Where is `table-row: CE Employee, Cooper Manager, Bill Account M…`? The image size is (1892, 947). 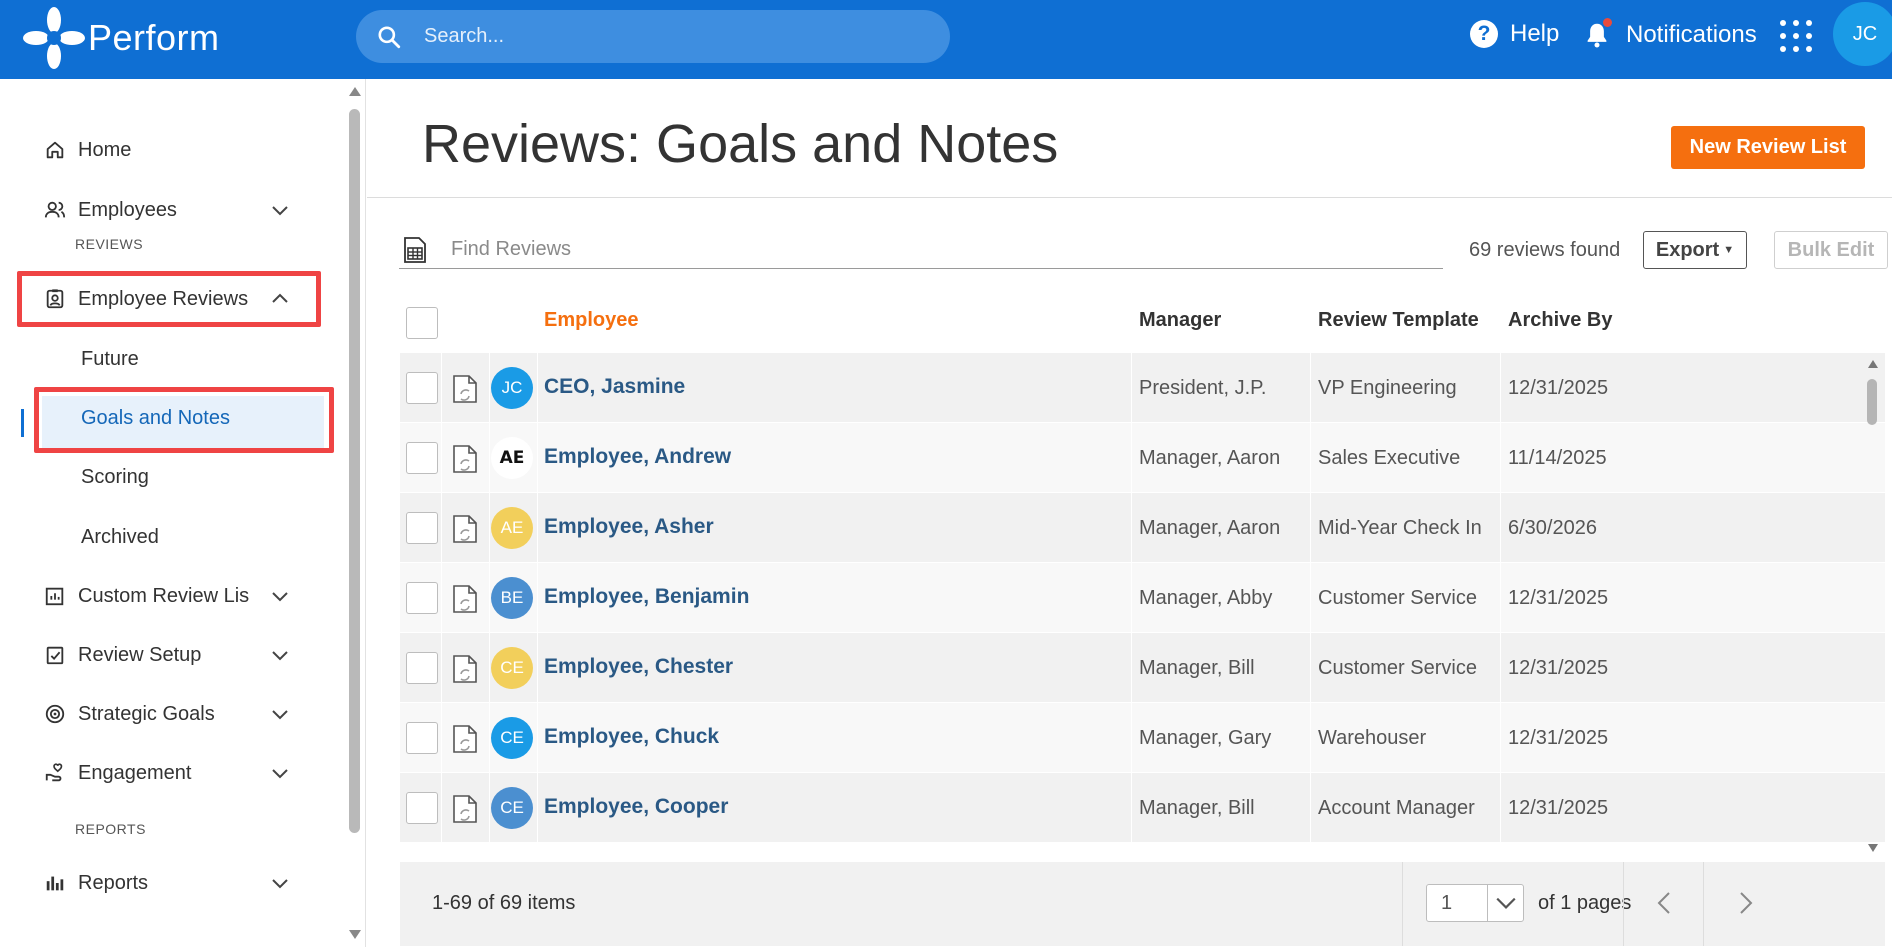
table-row: CE Employee, Cooper Manager, Bill Account M… is located at coordinates (1142, 808).